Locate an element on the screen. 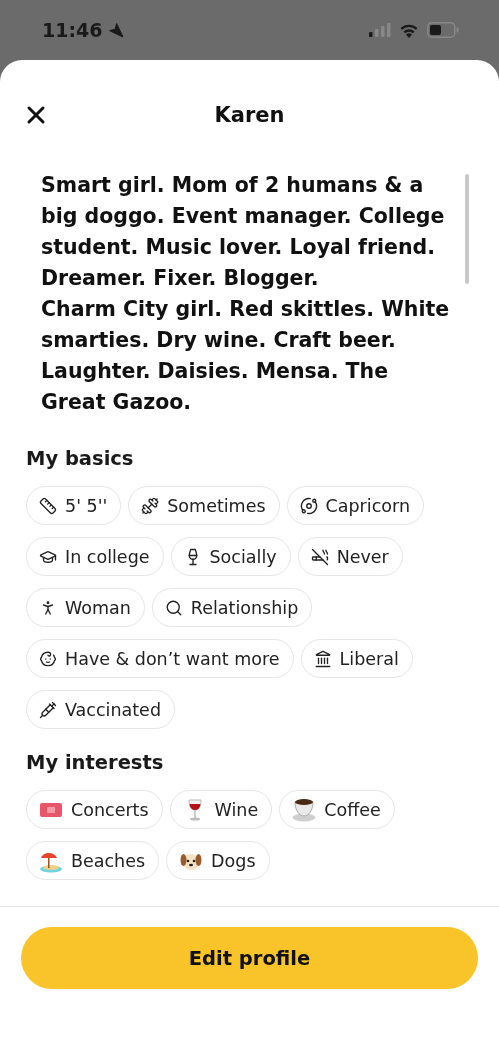 The width and height of the screenshot is (499, 1043). search-icon is located at coordinates (173, 607).